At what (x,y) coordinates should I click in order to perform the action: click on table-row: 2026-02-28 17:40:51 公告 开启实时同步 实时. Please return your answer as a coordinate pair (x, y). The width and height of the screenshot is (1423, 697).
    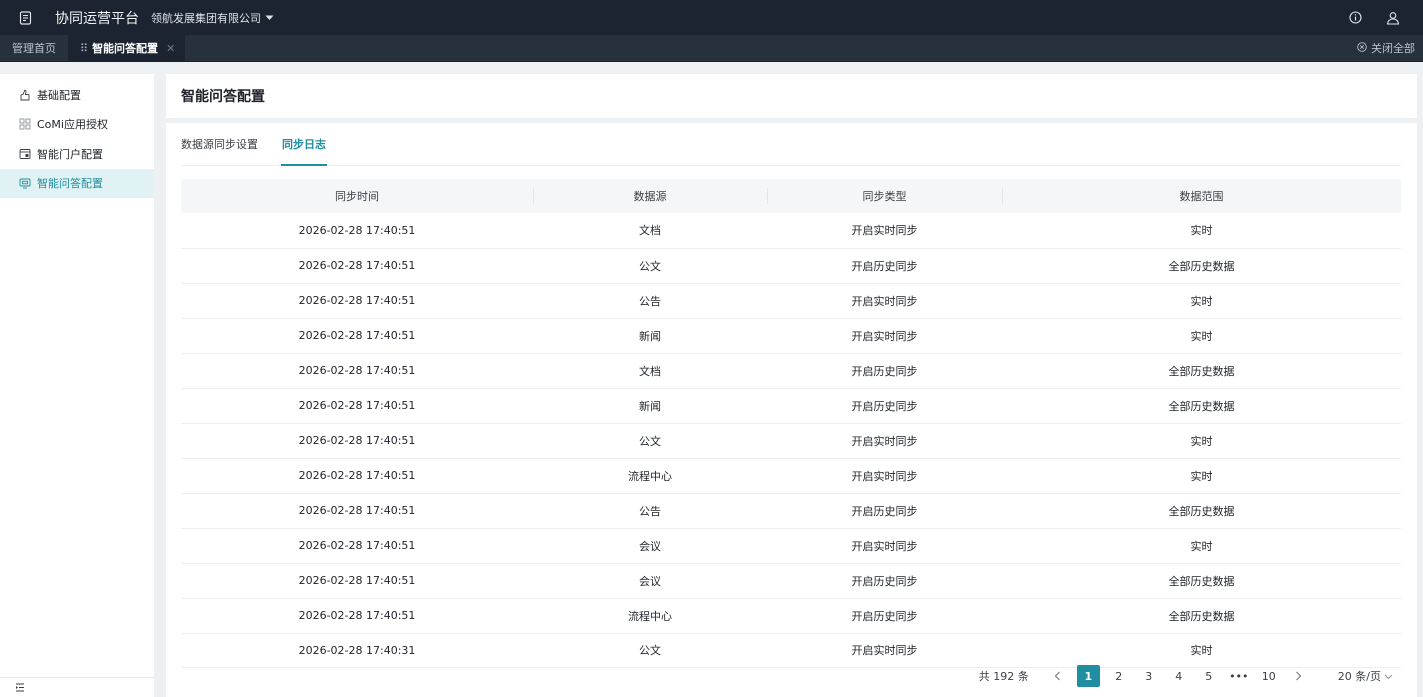
    Looking at the image, I should click on (791, 301).